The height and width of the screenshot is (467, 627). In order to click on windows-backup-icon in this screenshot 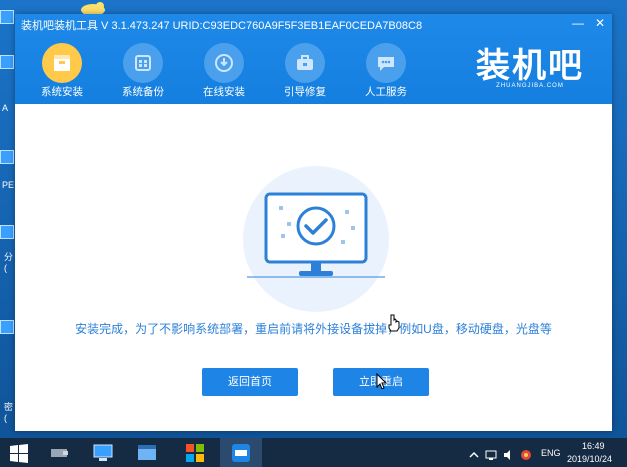, I will do `click(143, 63)`.